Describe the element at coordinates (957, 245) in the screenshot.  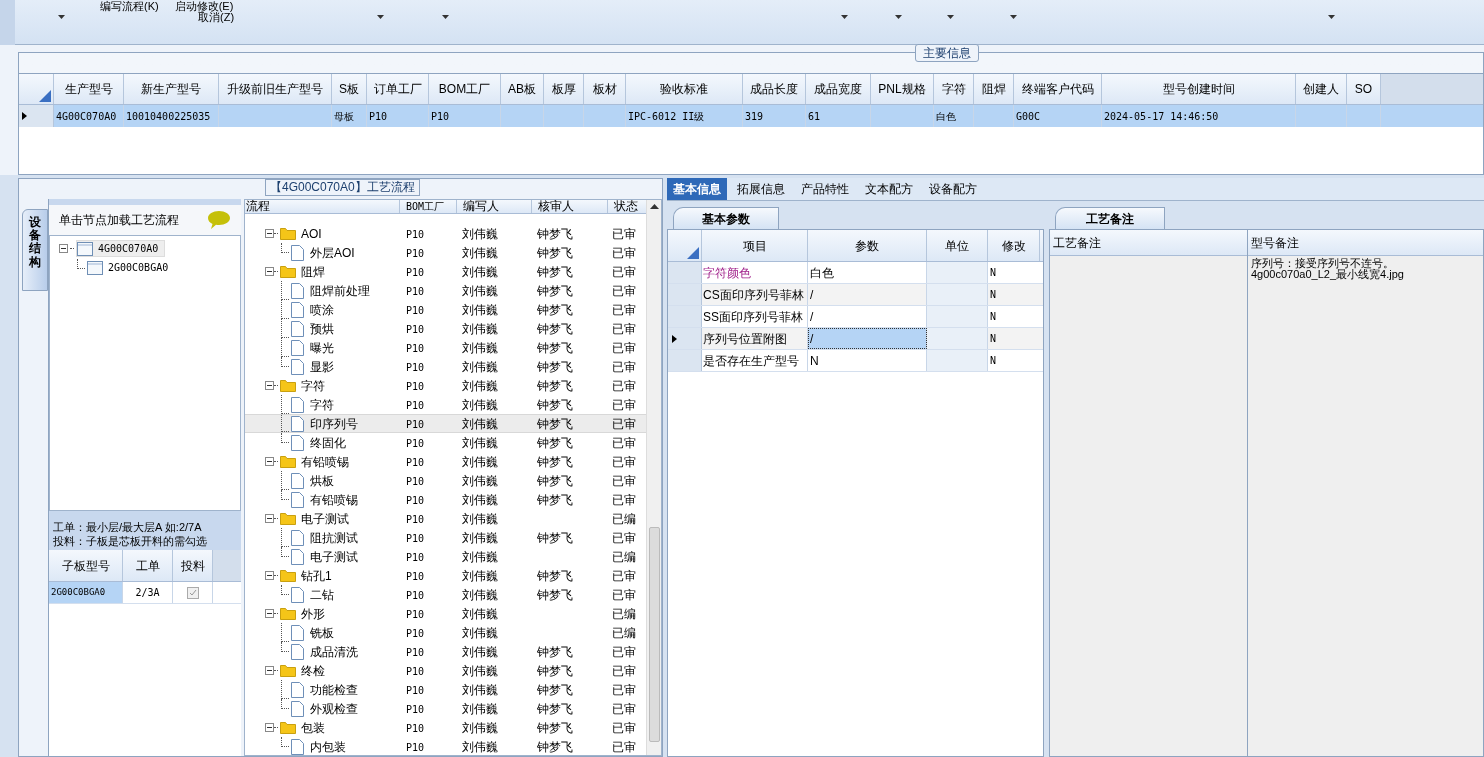
I see `column-header: 单位` at that location.